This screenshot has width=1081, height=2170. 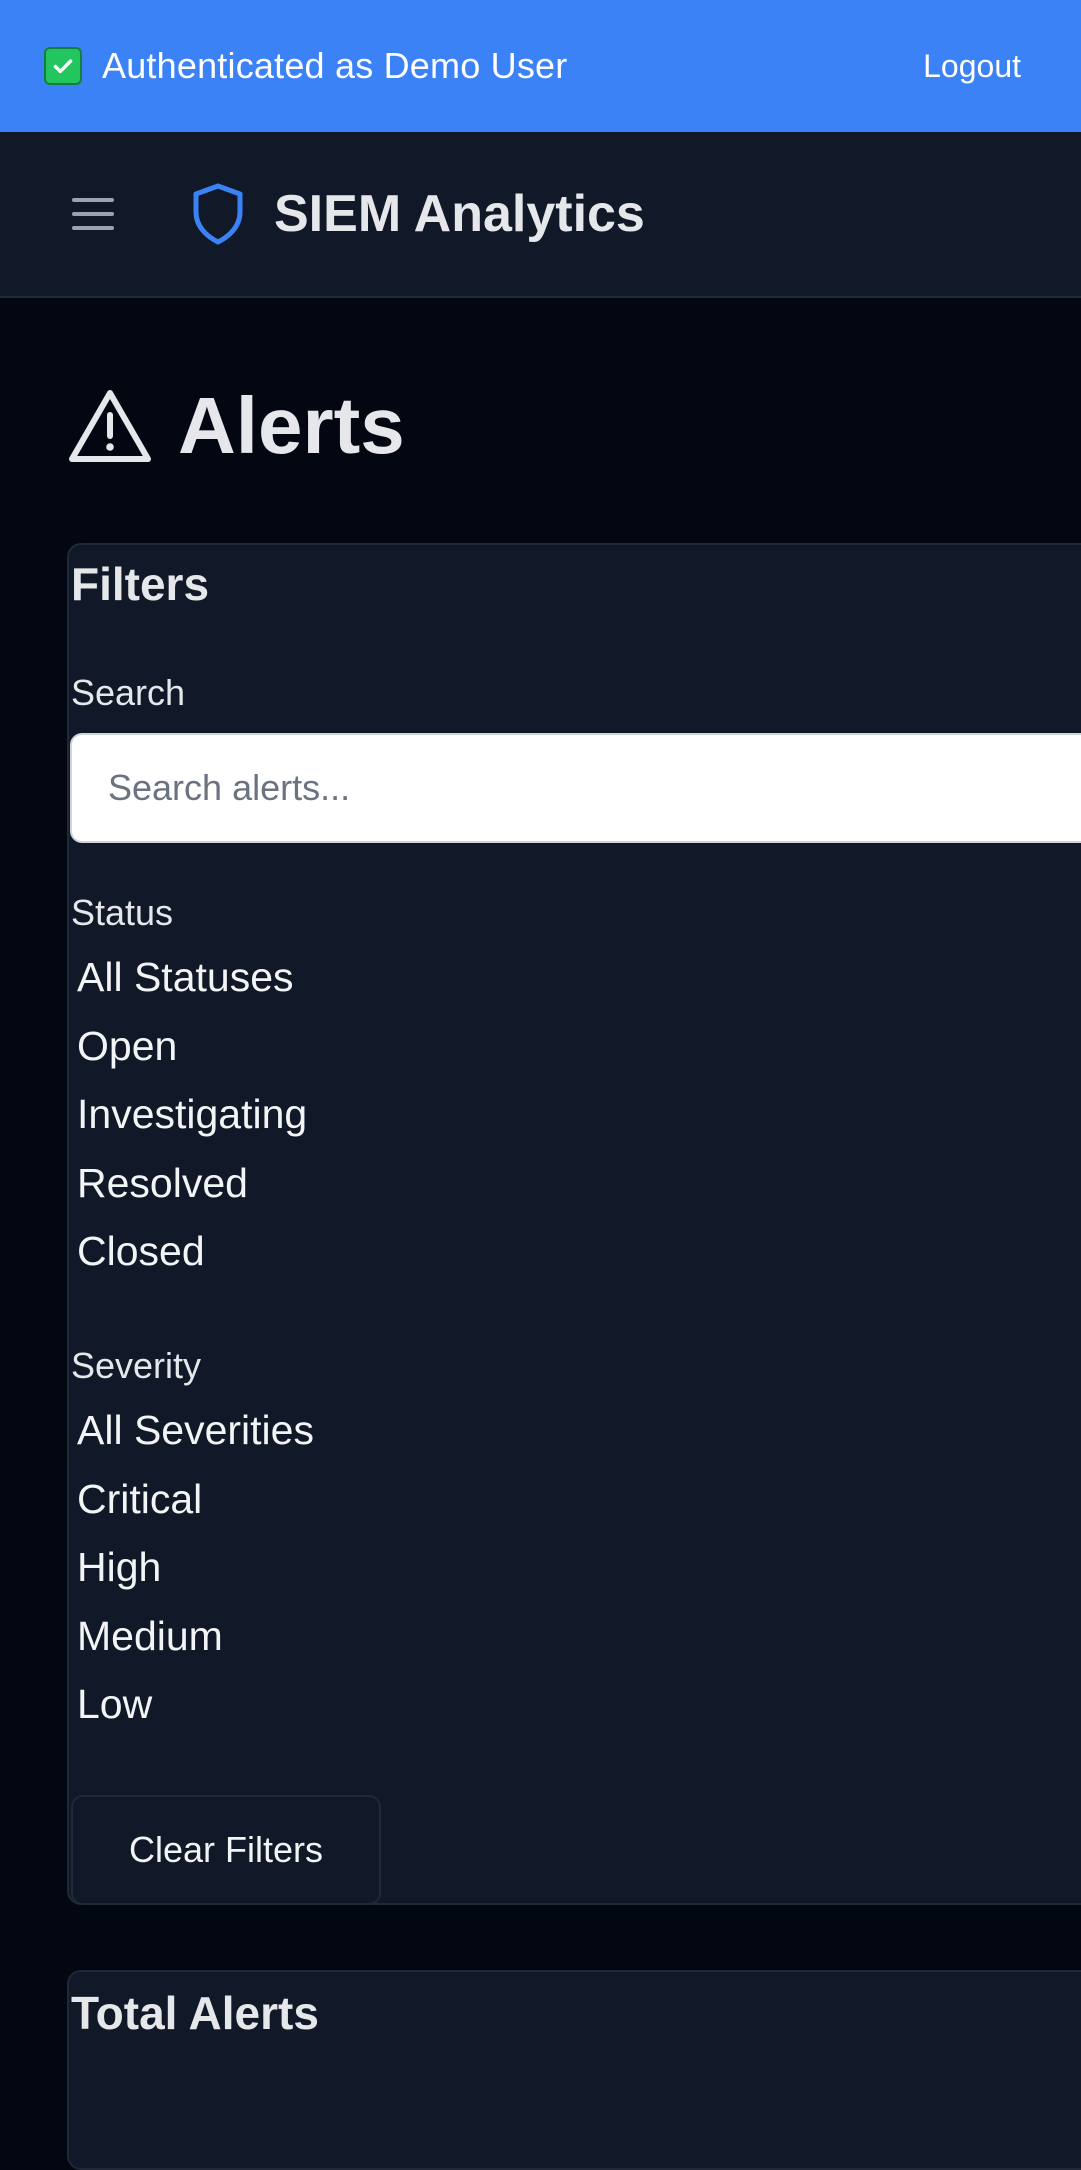 What do you see at coordinates (192, 1183) in the screenshot?
I see `status-option-resolved: Resolved` at bounding box center [192, 1183].